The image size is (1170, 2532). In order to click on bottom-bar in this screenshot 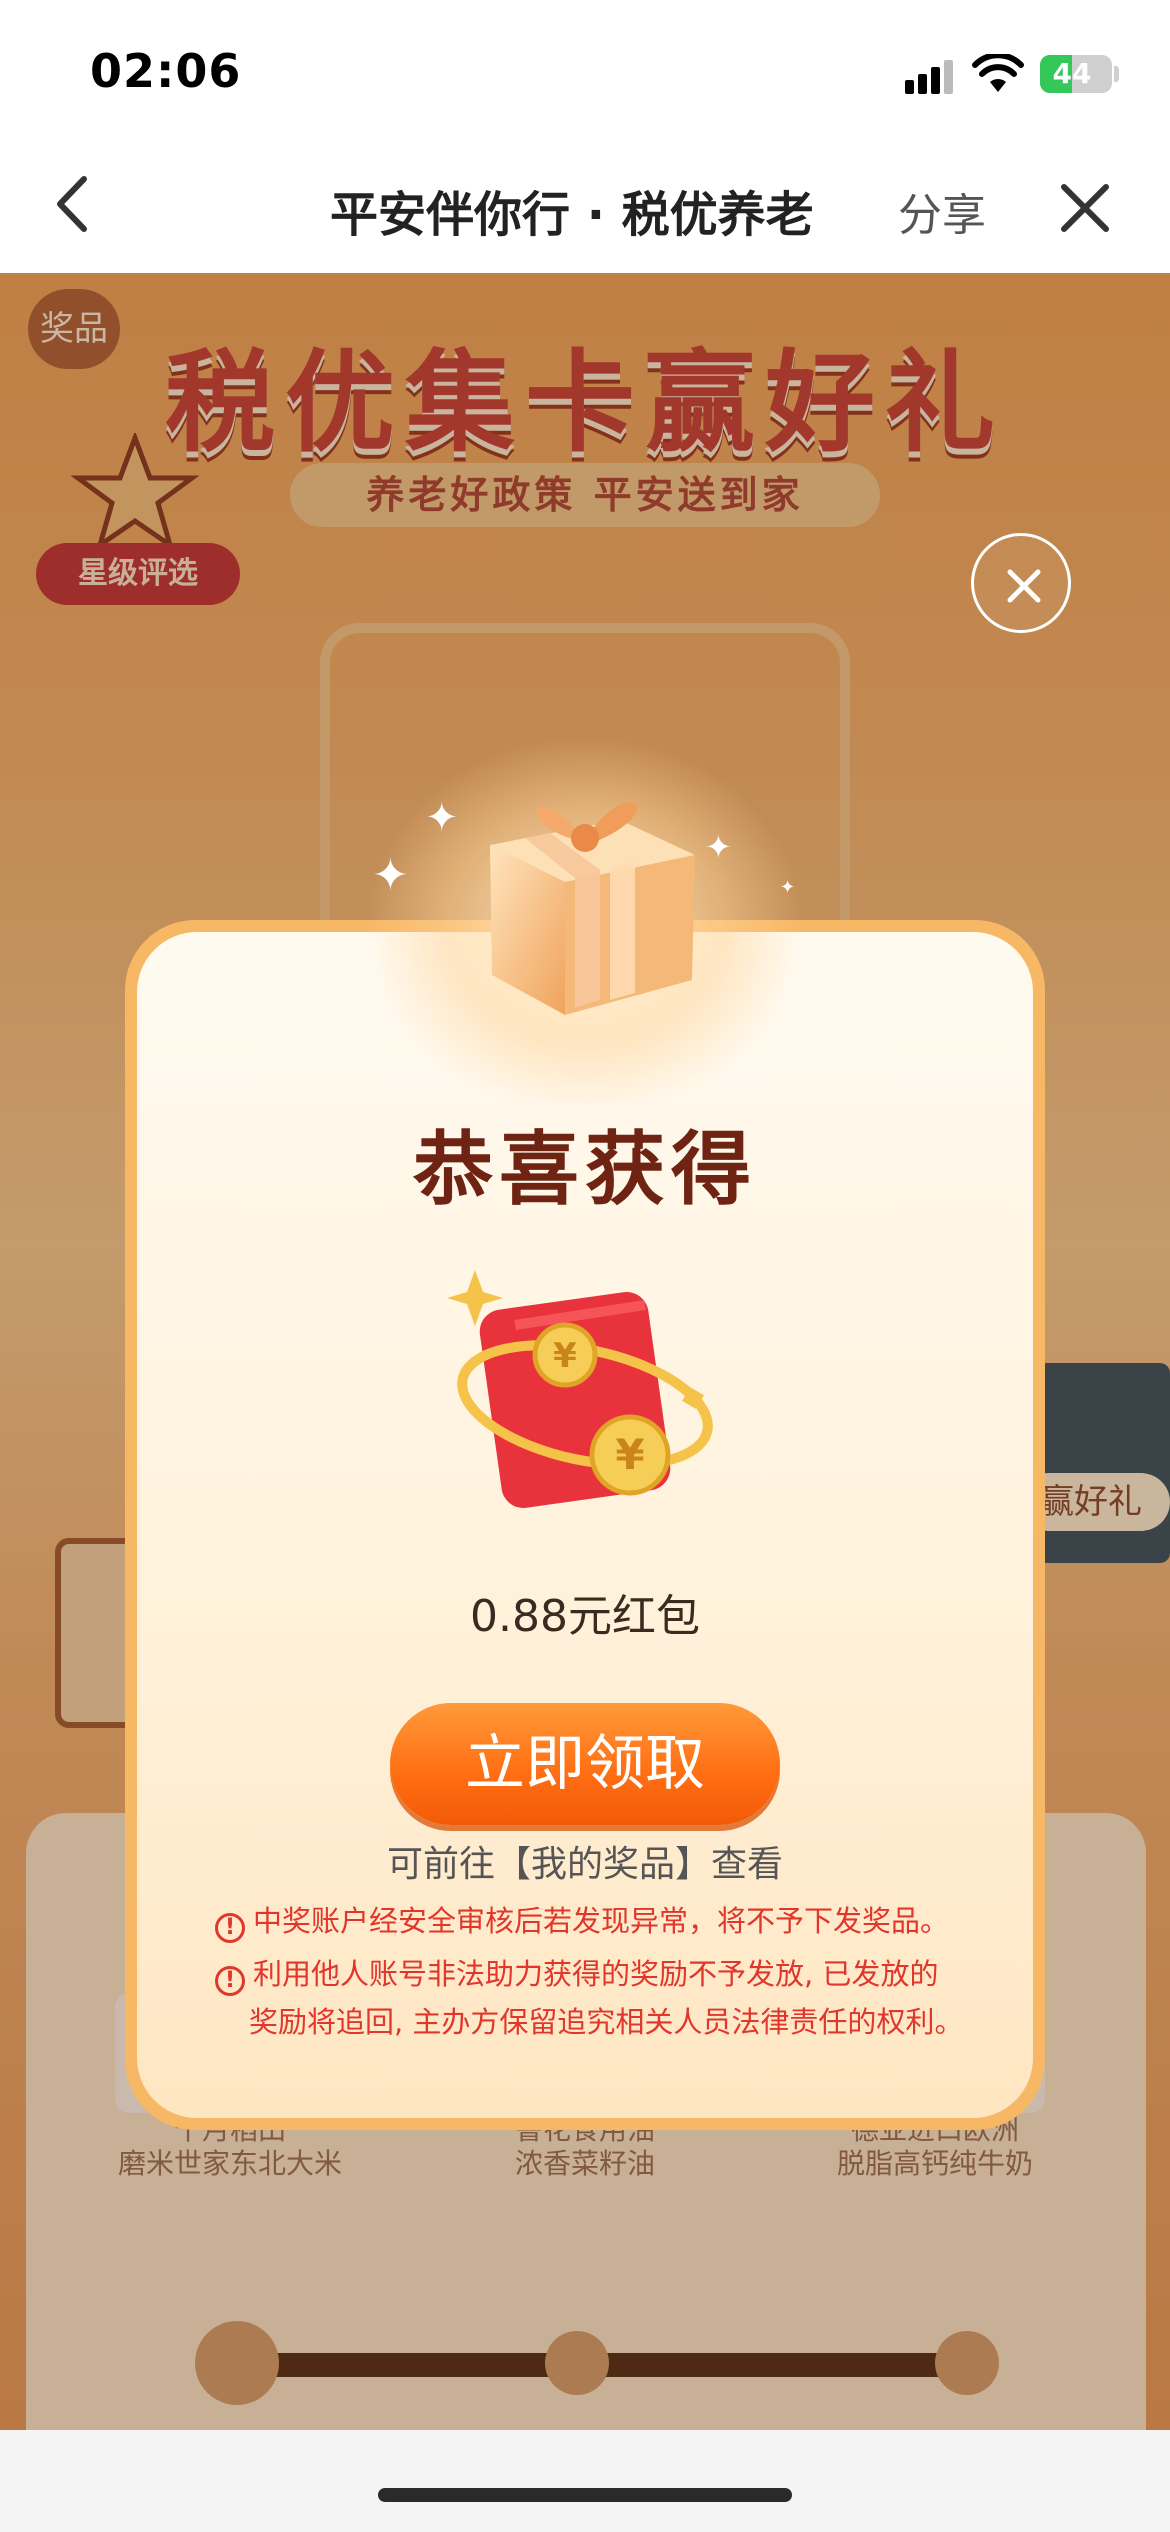, I will do `click(585, 2481)`.